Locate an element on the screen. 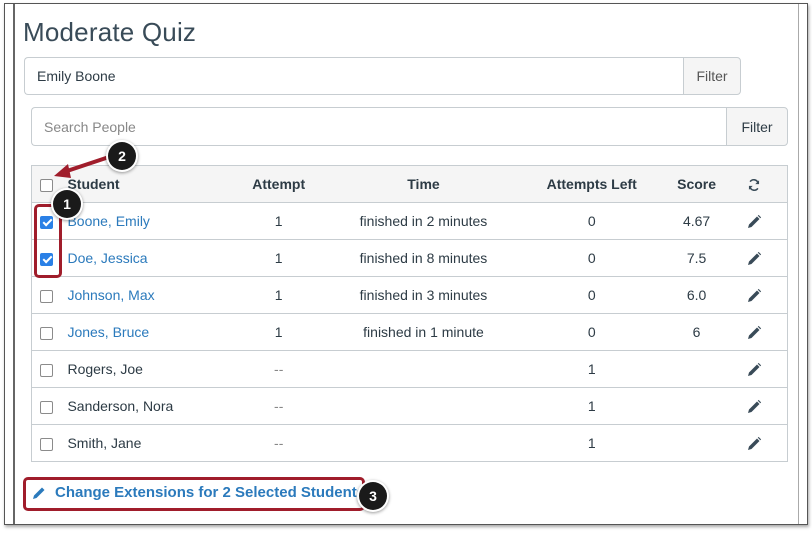 The image size is (812, 533). header-attempts-left: Attempts Left is located at coordinates (591, 184).